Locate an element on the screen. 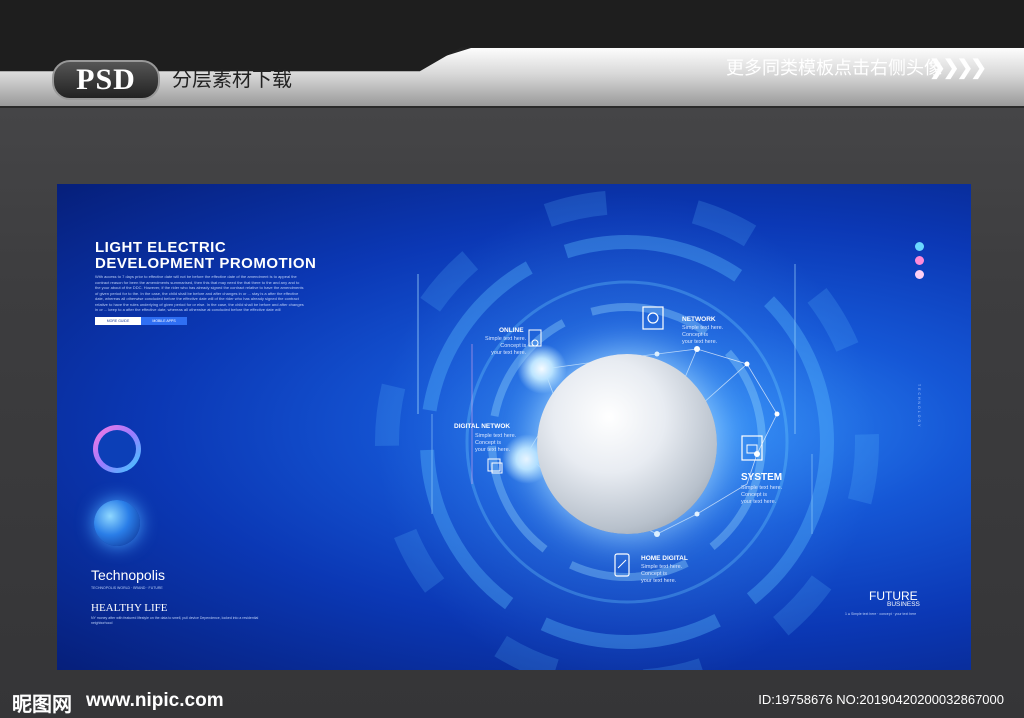  nipic-logo: 昵图网 is located at coordinates (42, 702).